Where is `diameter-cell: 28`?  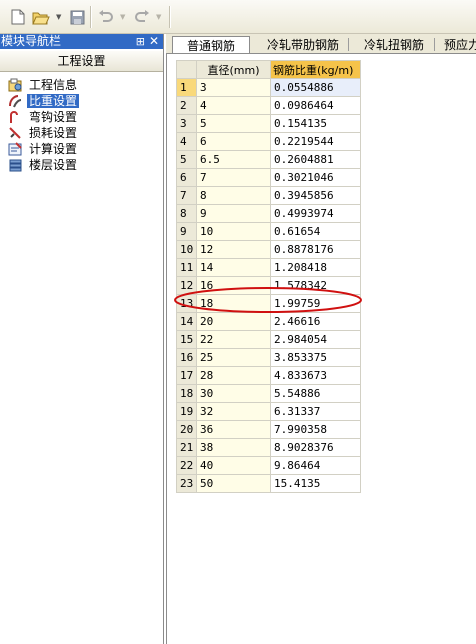
diameter-cell: 28 is located at coordinates (233, 375).